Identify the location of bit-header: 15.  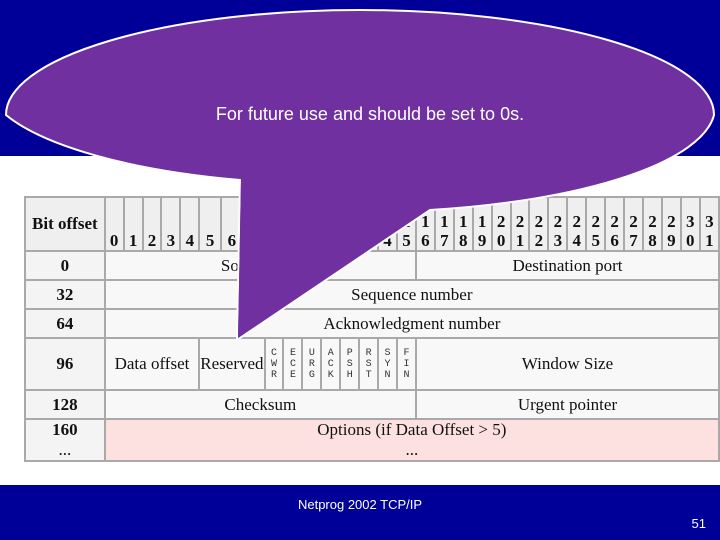
(406, 224).